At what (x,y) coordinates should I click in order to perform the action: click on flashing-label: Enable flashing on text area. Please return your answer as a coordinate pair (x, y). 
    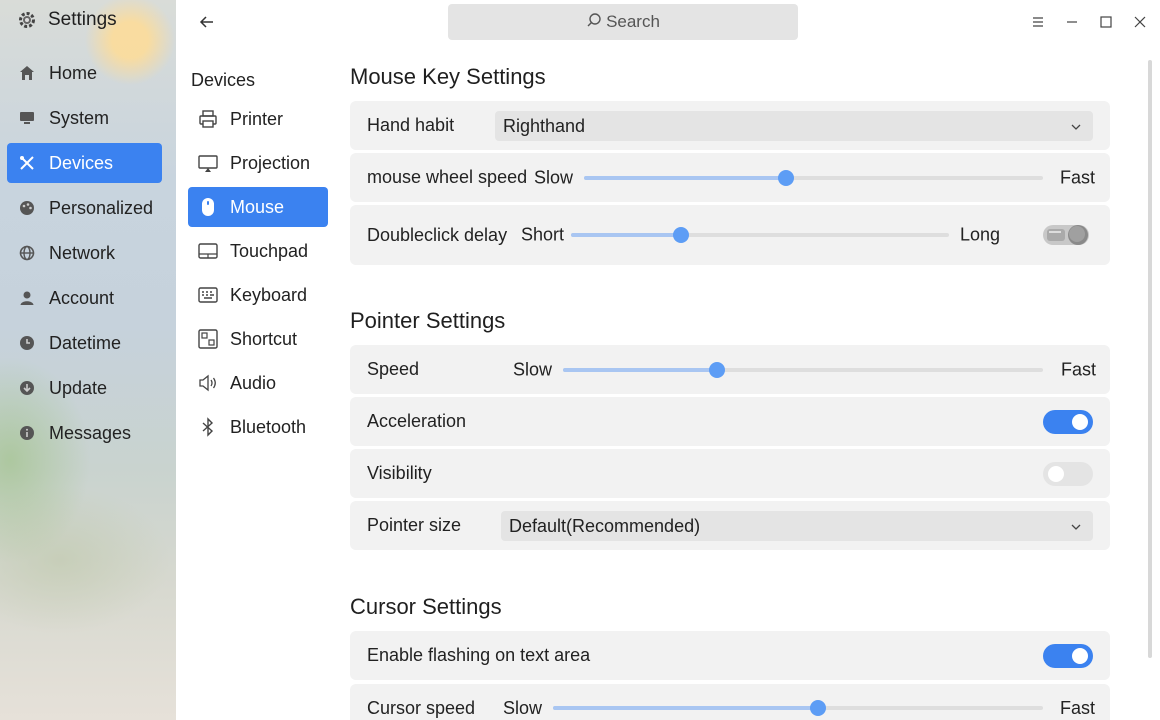
    Looking at the image, I should click on (479, 655).